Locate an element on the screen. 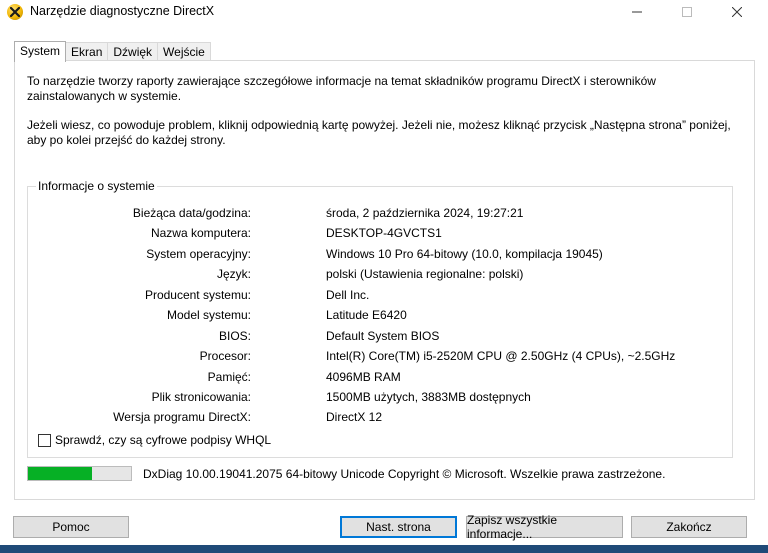 This screenshot has height=553, width=768. system-info-legend: Informacje o systemie is located at coordinates (96, 186).